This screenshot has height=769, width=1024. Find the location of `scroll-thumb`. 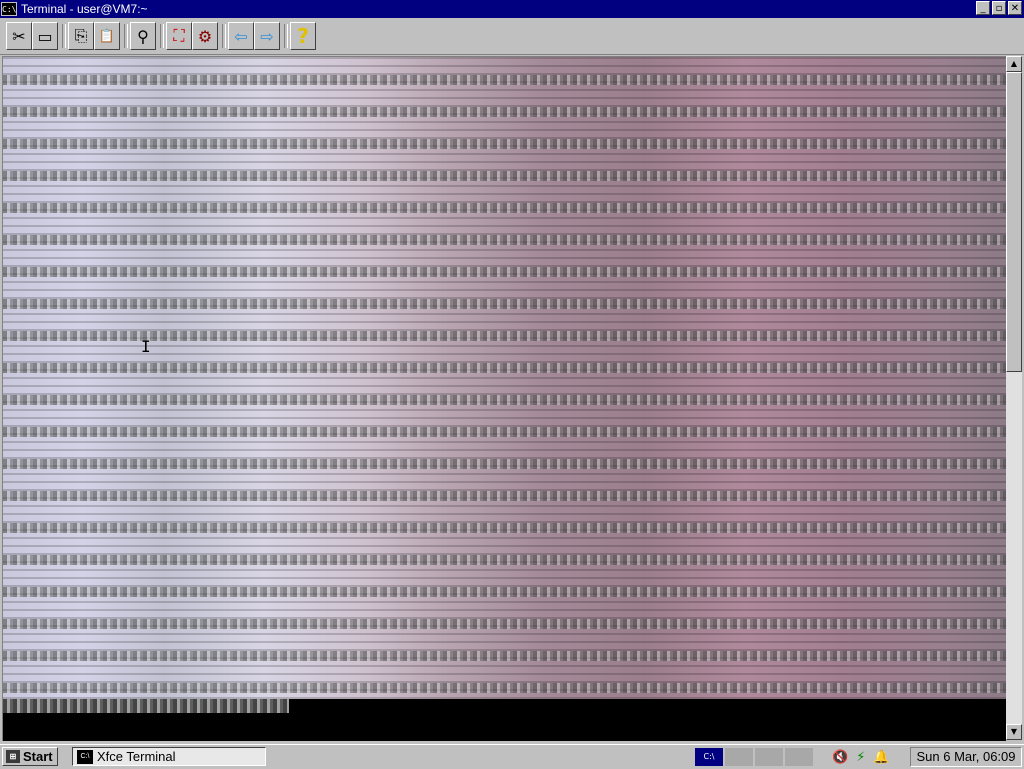

scroll-thumb is located at coordinates (1014, 222).